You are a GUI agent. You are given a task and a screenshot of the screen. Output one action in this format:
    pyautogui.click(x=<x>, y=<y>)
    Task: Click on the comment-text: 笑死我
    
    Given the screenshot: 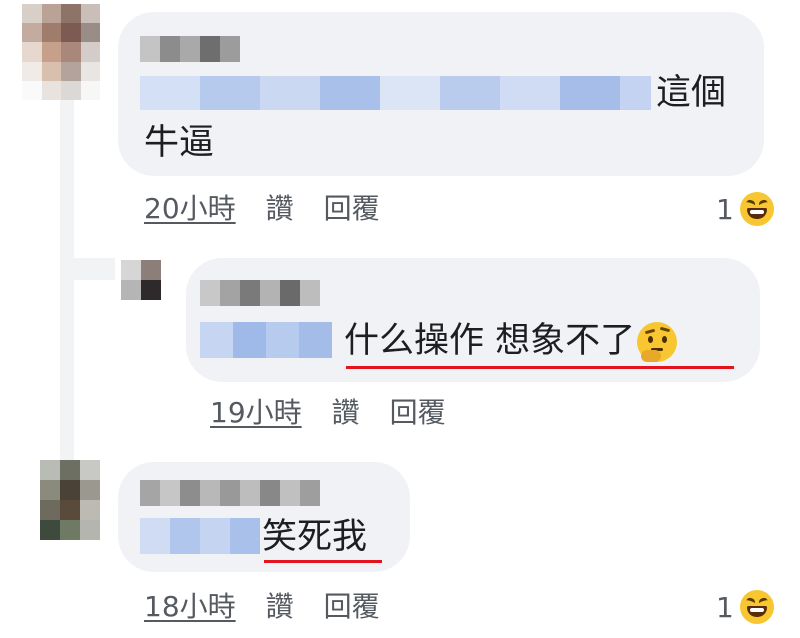 What is the action you would take?
    pyautogui.click(x=315, y=537)
    